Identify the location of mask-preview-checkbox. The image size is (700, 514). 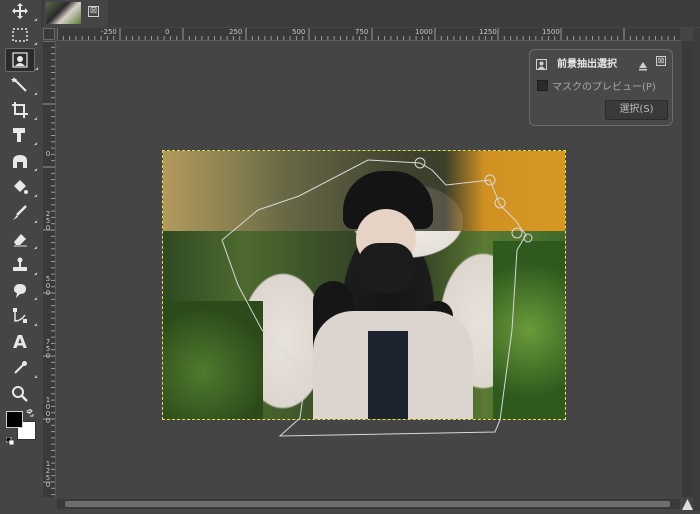
(542, 85).